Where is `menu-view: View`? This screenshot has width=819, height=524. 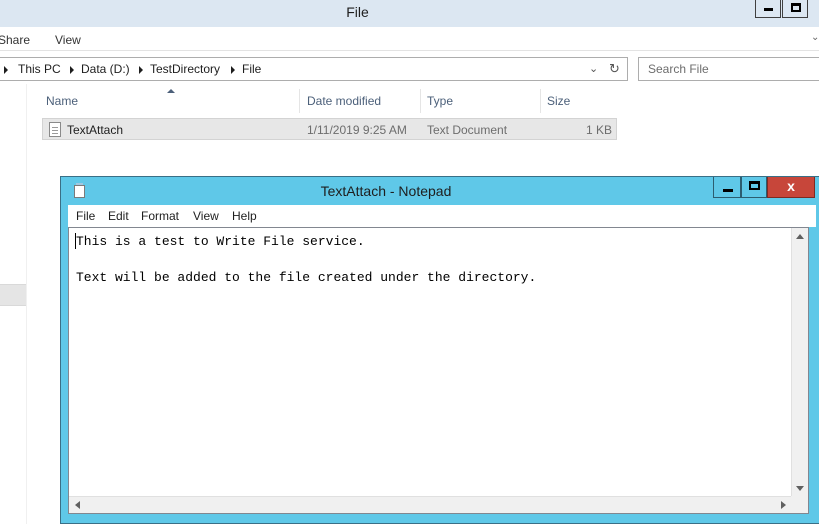
menu-view: View is located at coordinates (206, 216).